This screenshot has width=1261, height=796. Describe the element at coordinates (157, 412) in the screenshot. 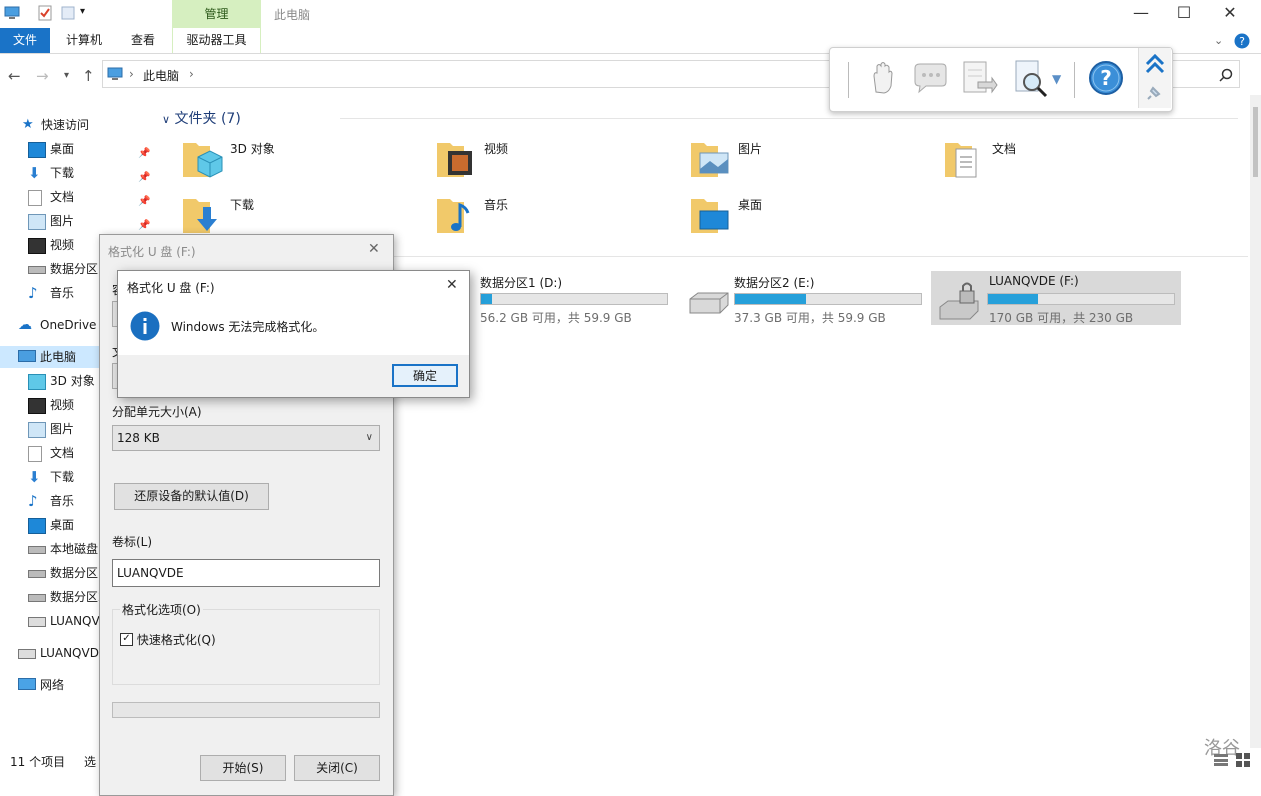

I see `allocation-size-label: 分配单元大小(A)` at that location.